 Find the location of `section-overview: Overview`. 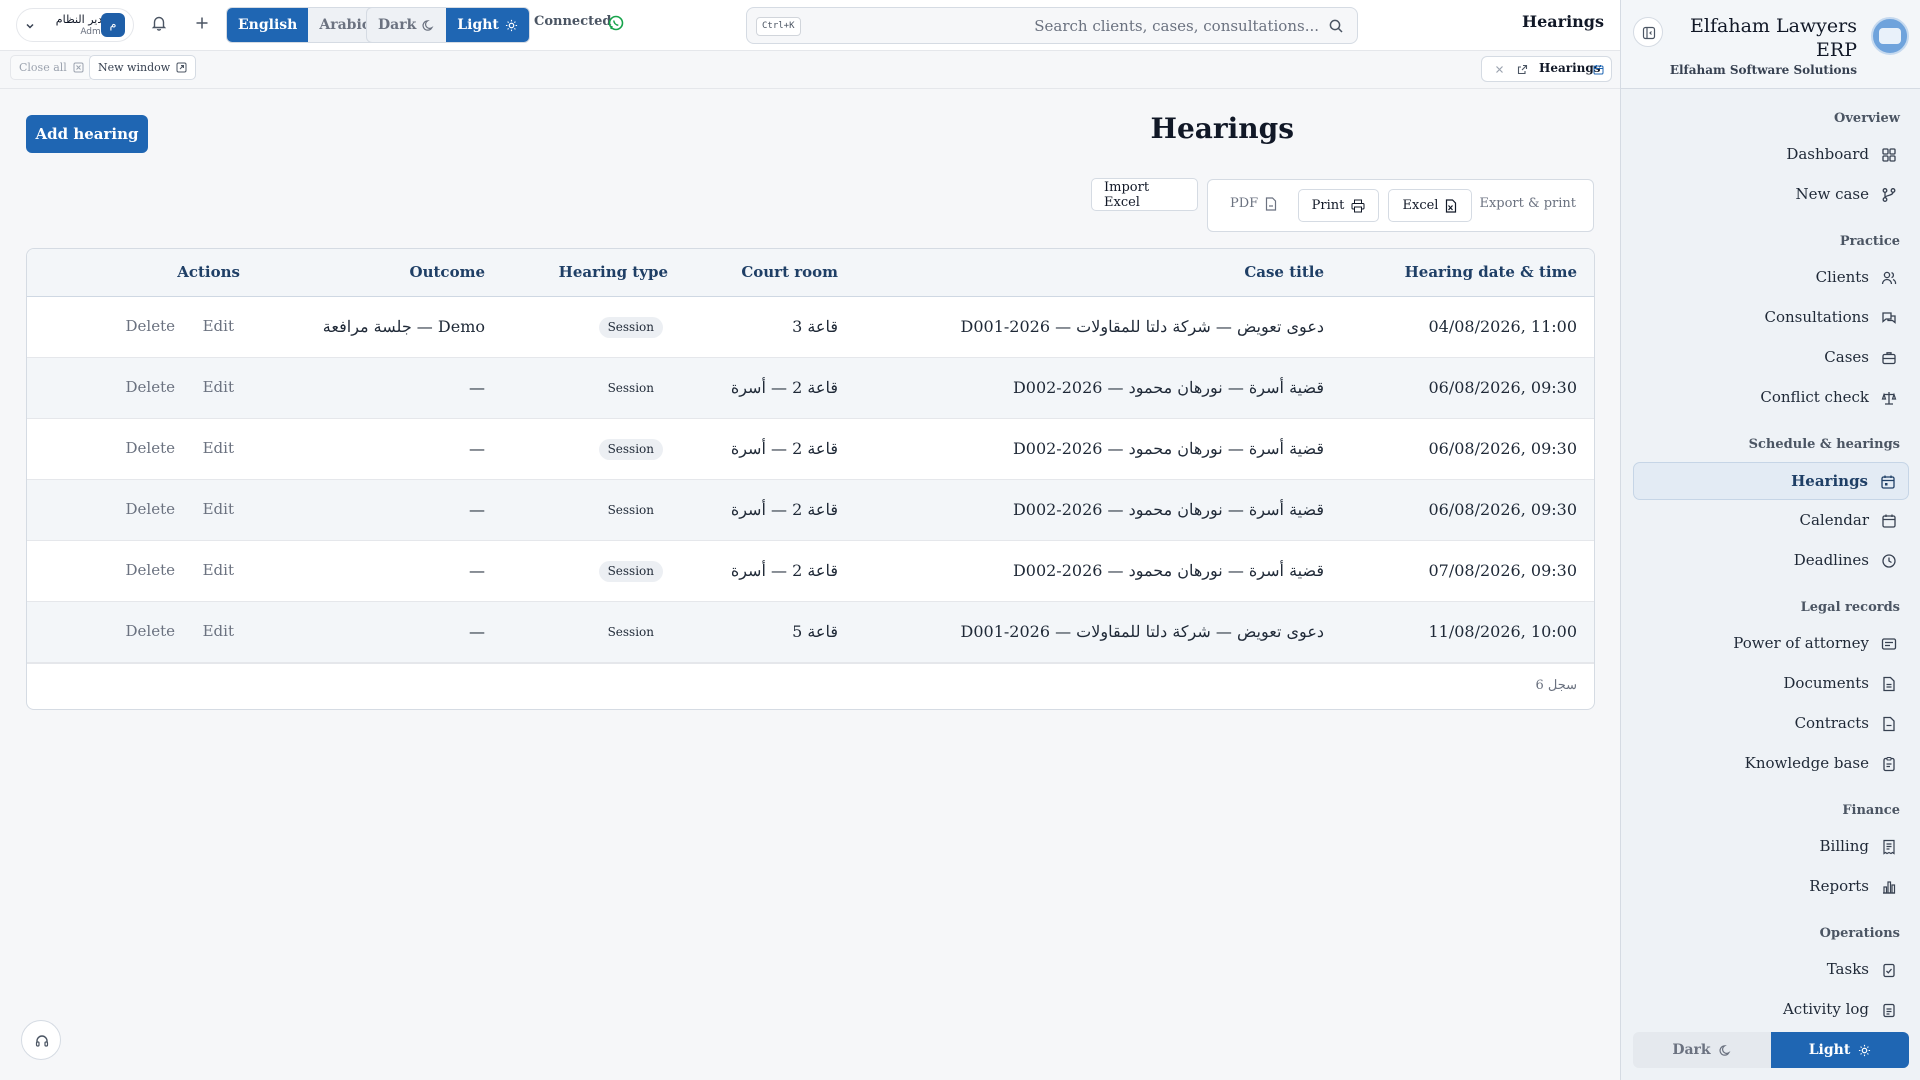

section-overview: Overview is located at coordinates (1867, 118).